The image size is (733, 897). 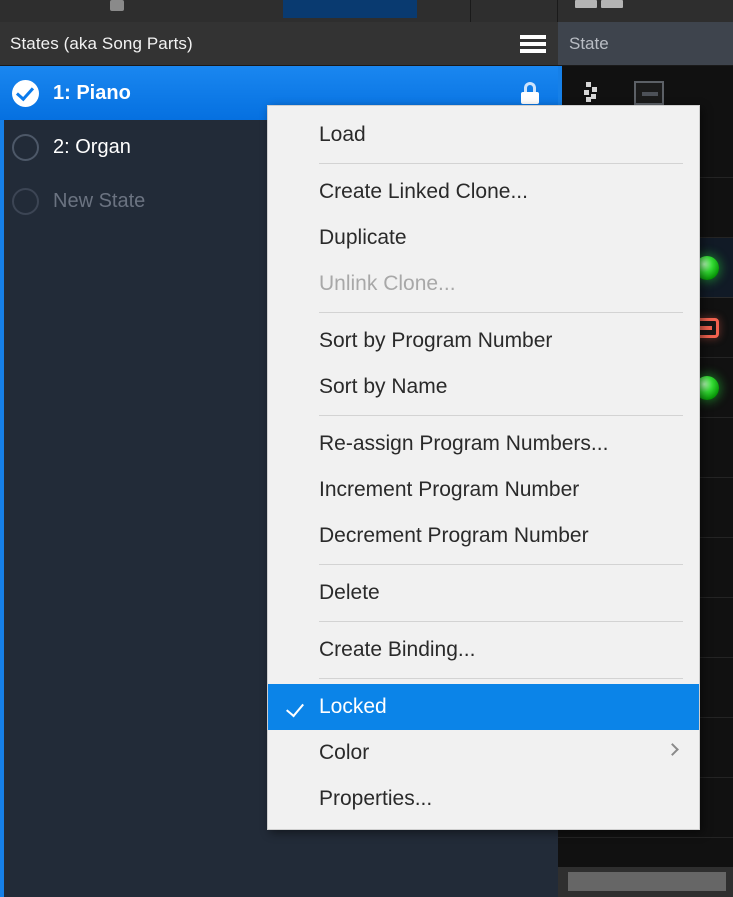 What do you see at coordinates (649, 93) in the screenshot?
I see `minus-box-icon` at bounding box center [649, 93].